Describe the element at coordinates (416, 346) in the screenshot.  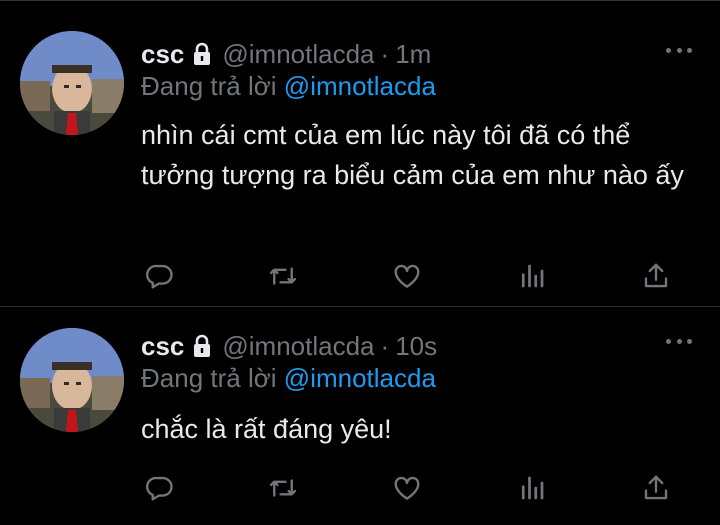
I see `timestamp: 10s` at that location.